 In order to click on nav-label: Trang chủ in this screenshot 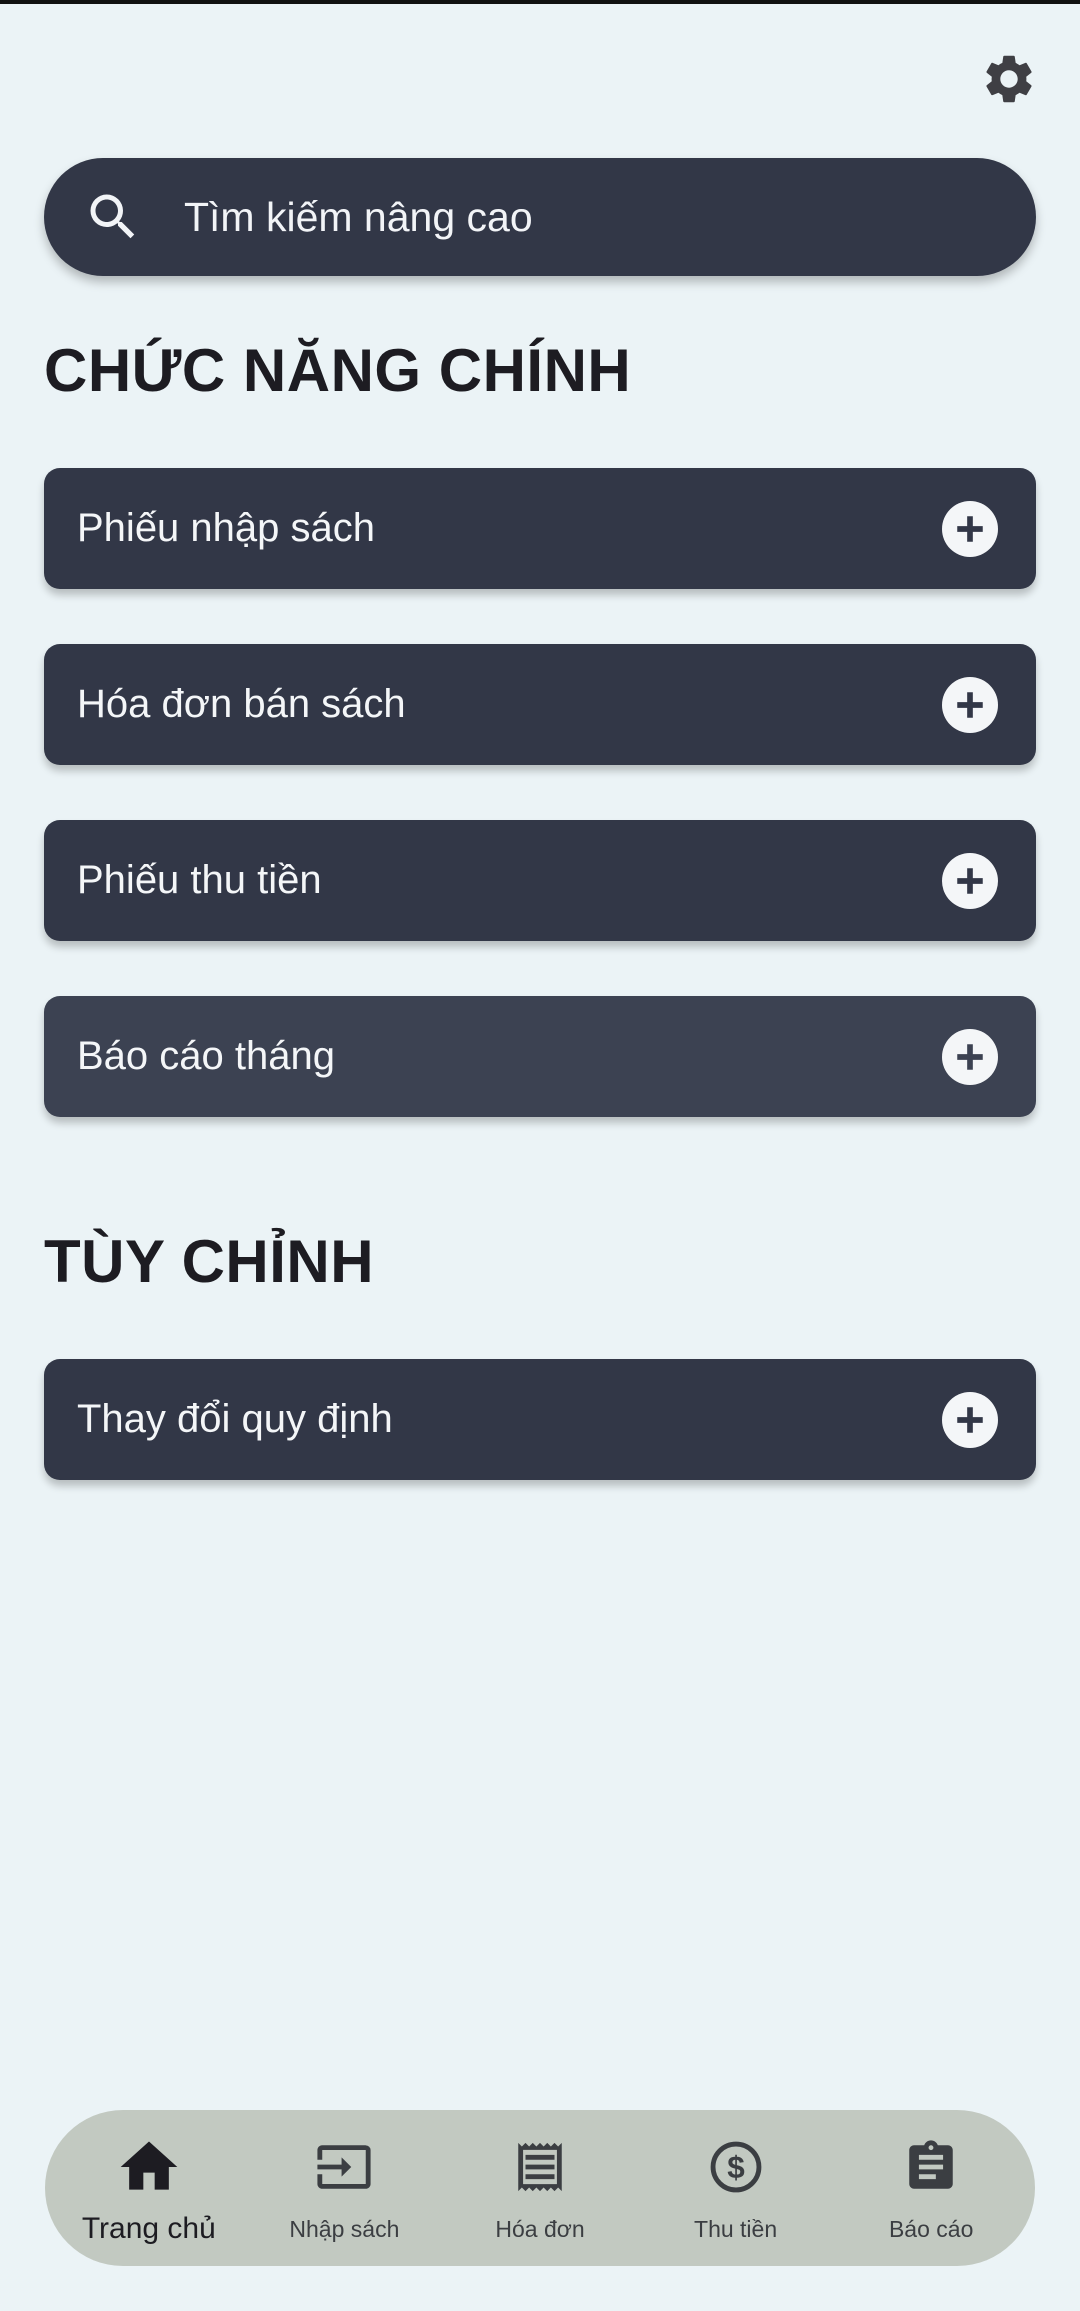, I will do `click(148, 2228)`.